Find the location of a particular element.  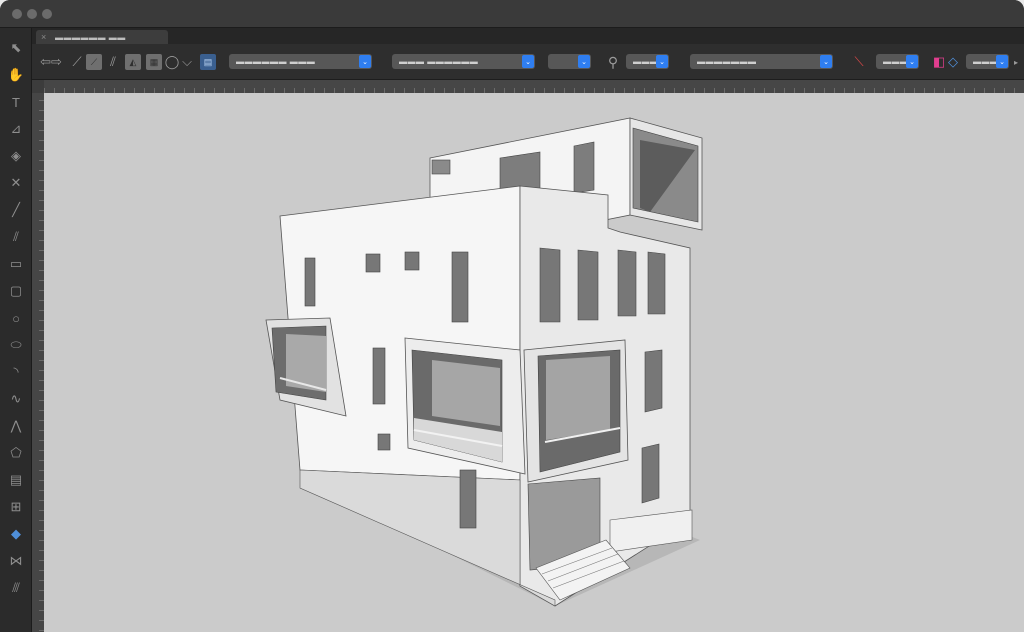

document-tab-label: ▬▬▬▬▬▬ ▬▬ is located at coordinates (90, 37).